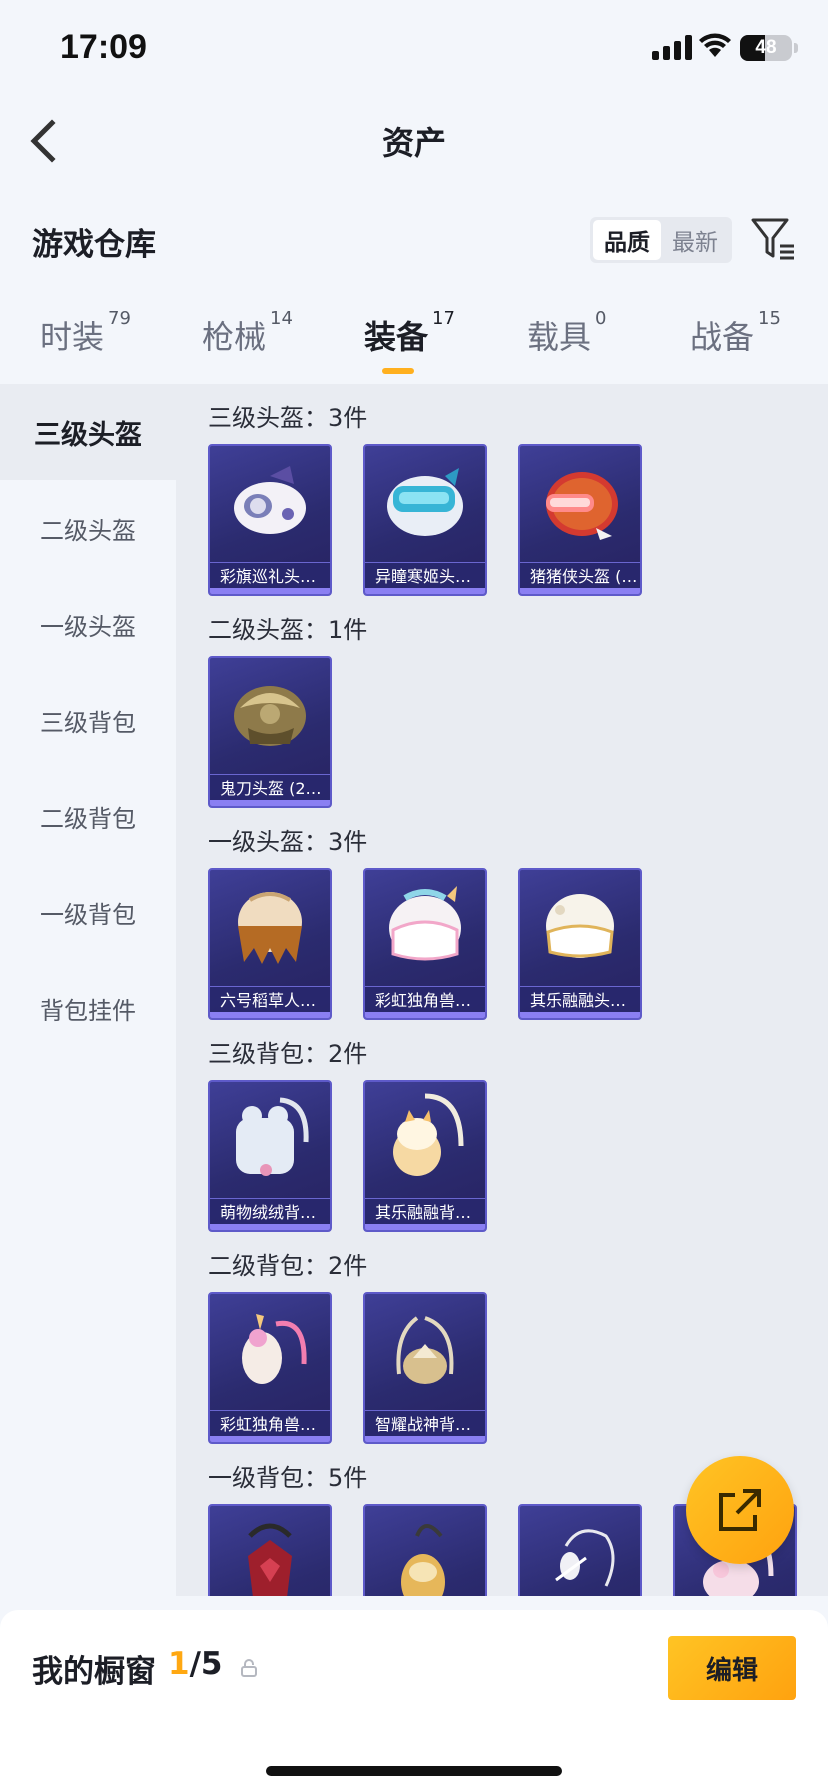 The height and width of the screenshot is (1792, 828). Describe the element at coordinates (425, 502) in the screenshot. I see `cyber-helmet-icon` at that location.